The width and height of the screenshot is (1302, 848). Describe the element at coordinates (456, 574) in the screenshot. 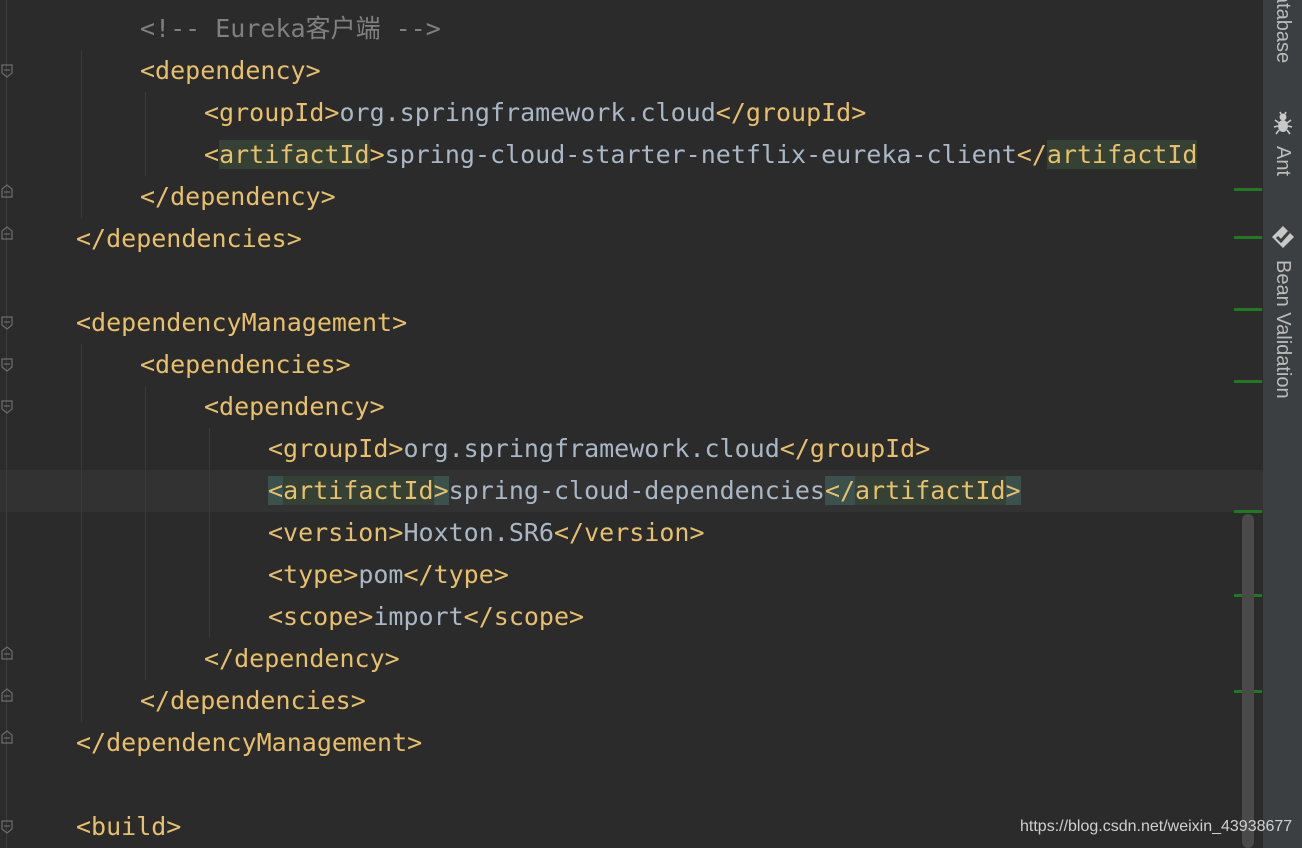

I see `code-token: </type>` at that location.